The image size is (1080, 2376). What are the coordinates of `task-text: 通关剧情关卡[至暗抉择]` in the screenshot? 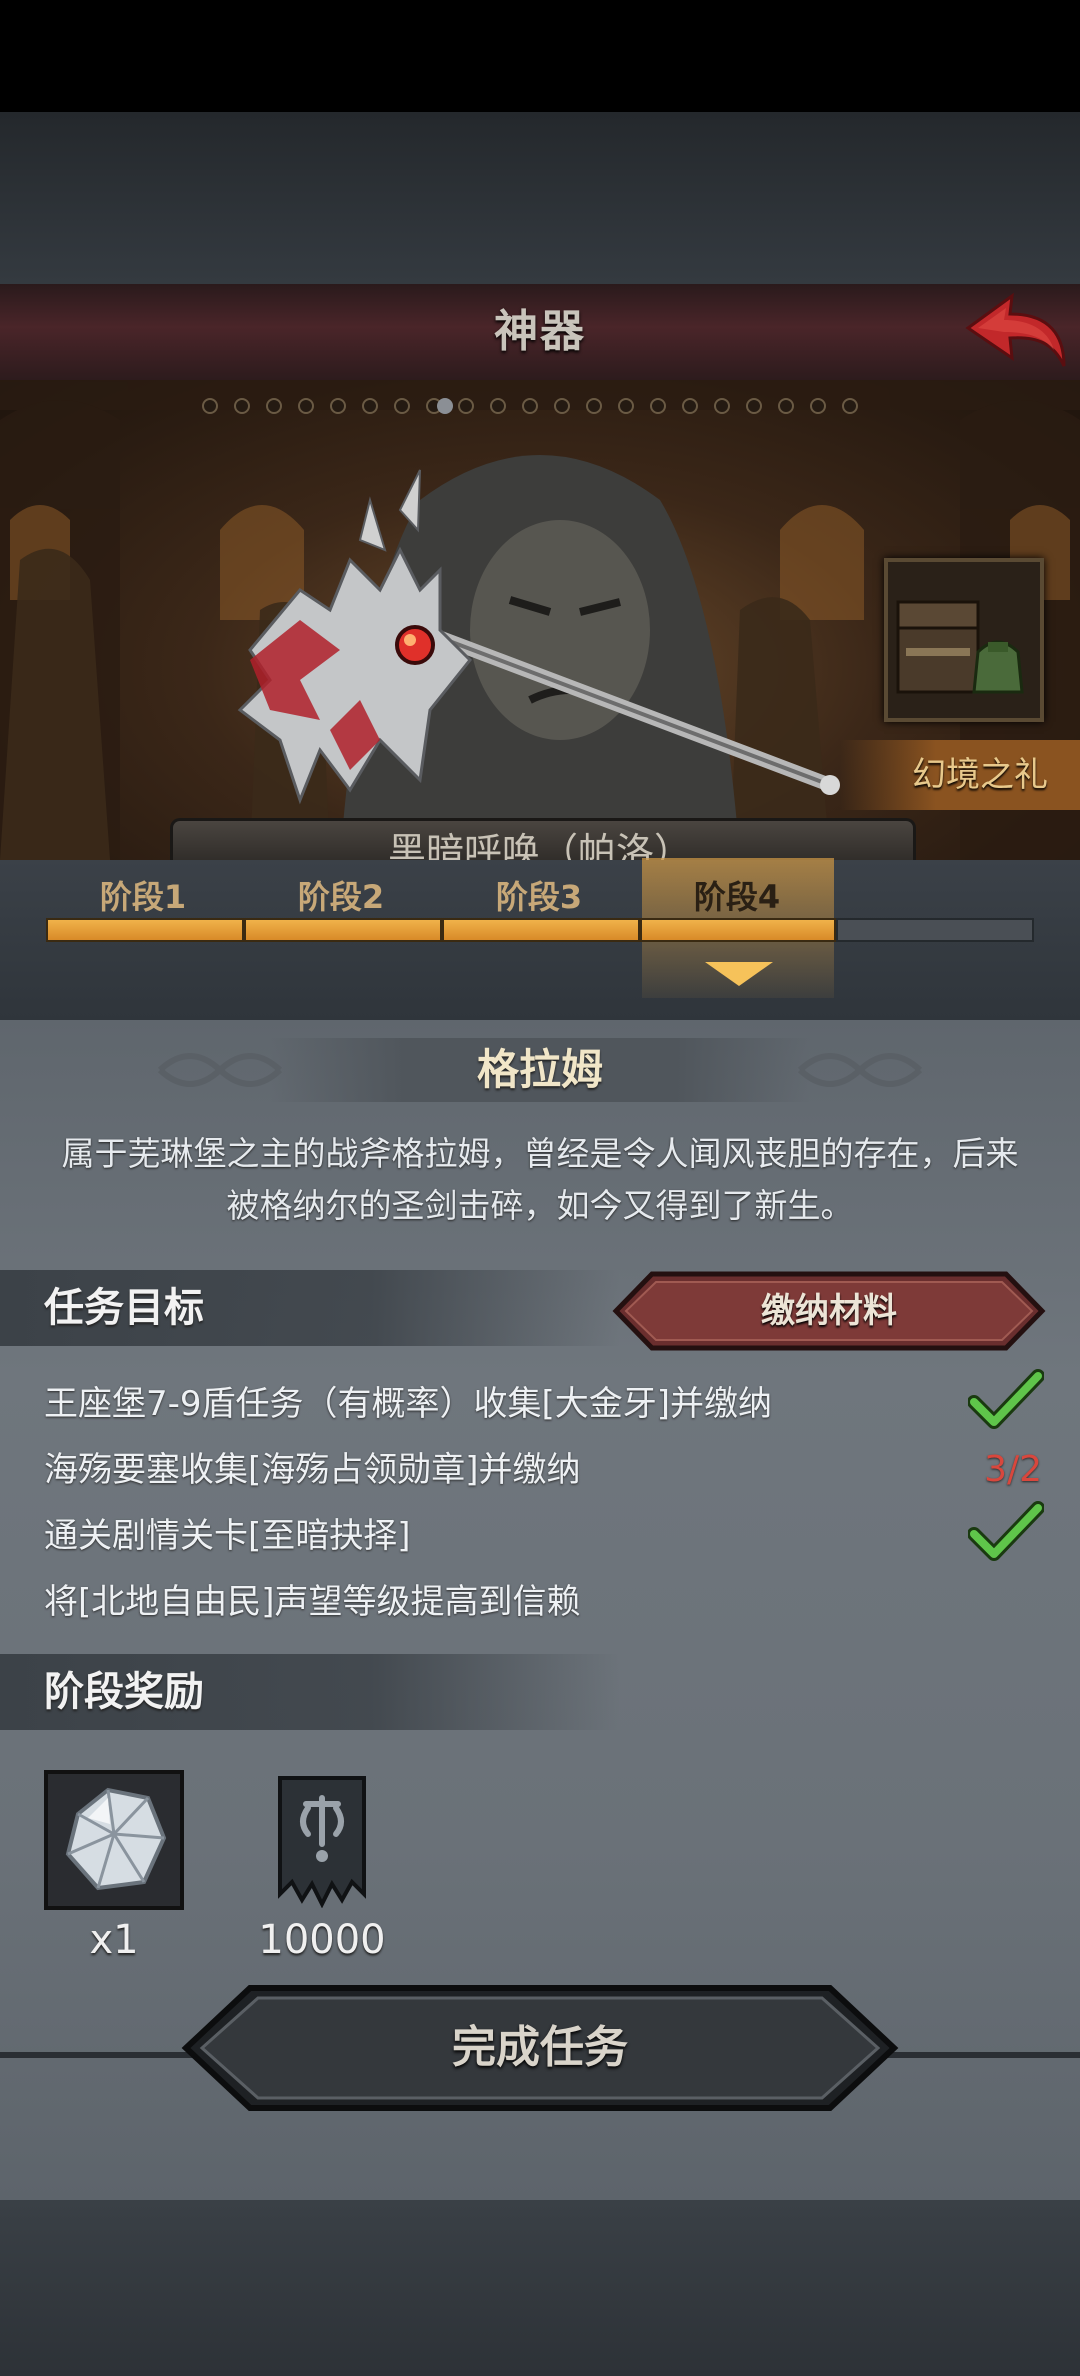 It's located at (227, 1536).